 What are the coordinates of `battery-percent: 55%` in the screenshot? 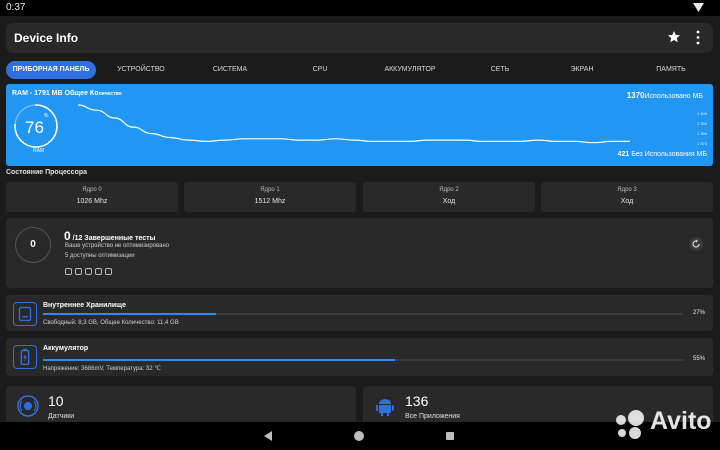 It's located at (698, 359).